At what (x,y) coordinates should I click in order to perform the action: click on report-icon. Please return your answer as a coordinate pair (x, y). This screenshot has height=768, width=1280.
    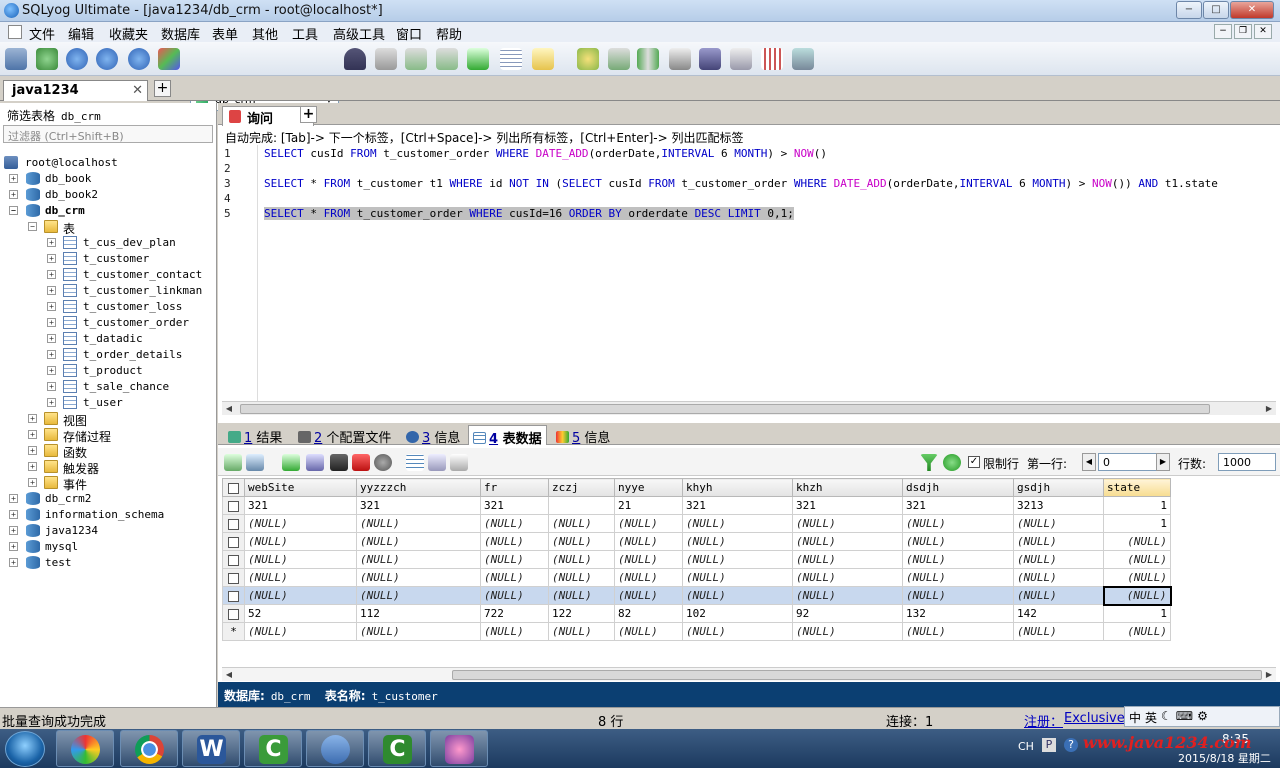
    Looking at the image, I should click on (772, 59).